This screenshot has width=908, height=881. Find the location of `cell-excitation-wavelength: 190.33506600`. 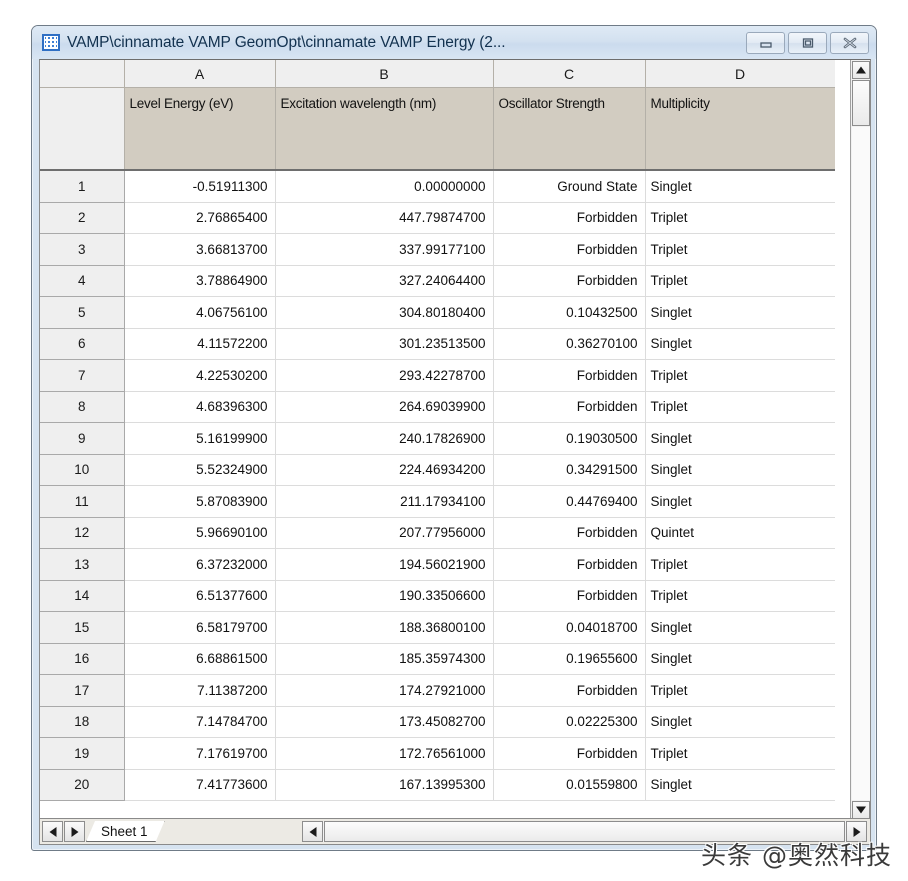

cell-excitation-wavelength: 190.33506600 is located at coordinates (384, 596).